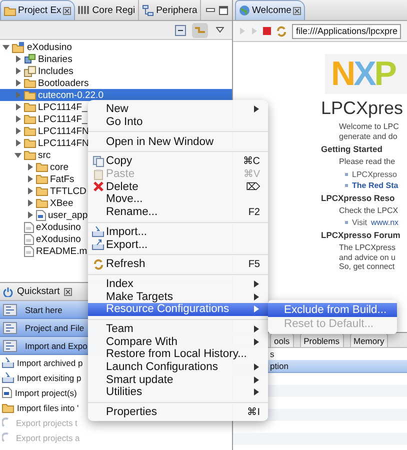  Describe the element at coordinates (253, 412) in the screenshot. I see `shortcut-text: ⌘I` at that location.